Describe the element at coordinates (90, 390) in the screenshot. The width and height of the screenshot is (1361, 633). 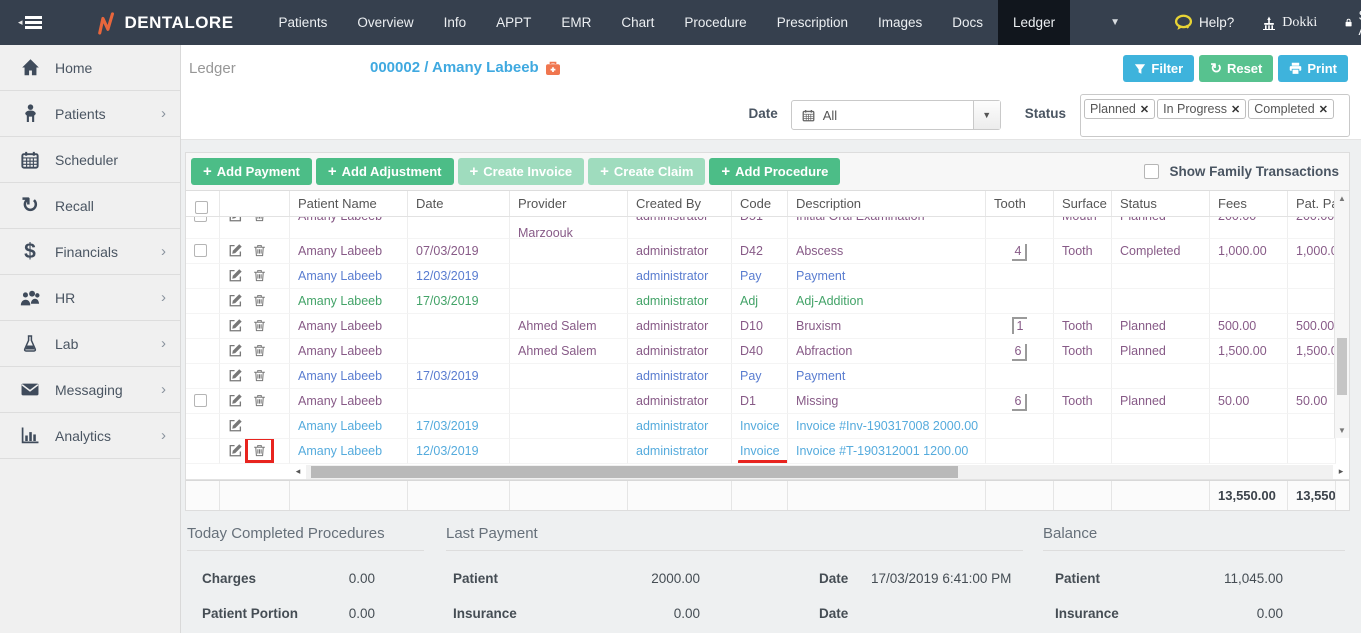
I see `sidebar-item-messaging: Messaging ›` at that location.